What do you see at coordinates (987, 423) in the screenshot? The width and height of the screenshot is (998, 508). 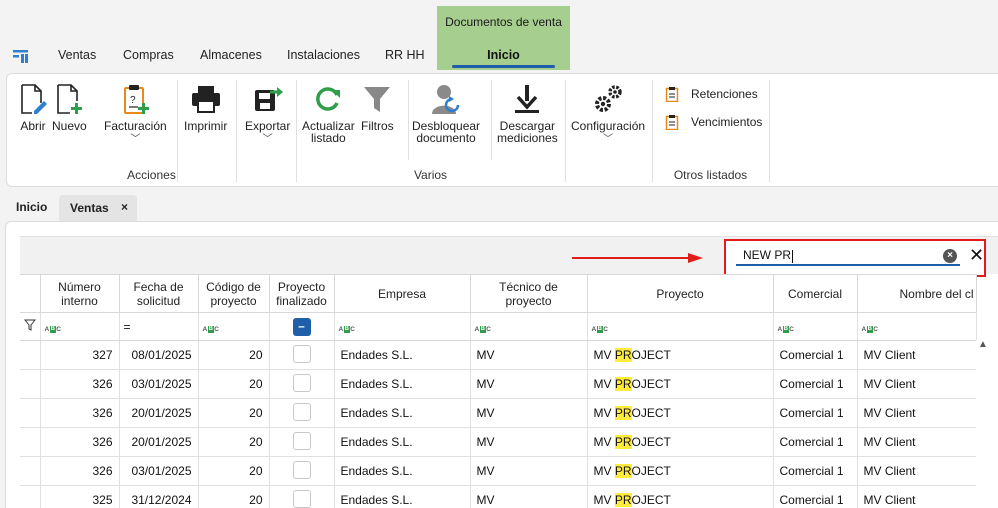 I see `vertical-scrollbar: ▲` at bounding box center [987, 423].